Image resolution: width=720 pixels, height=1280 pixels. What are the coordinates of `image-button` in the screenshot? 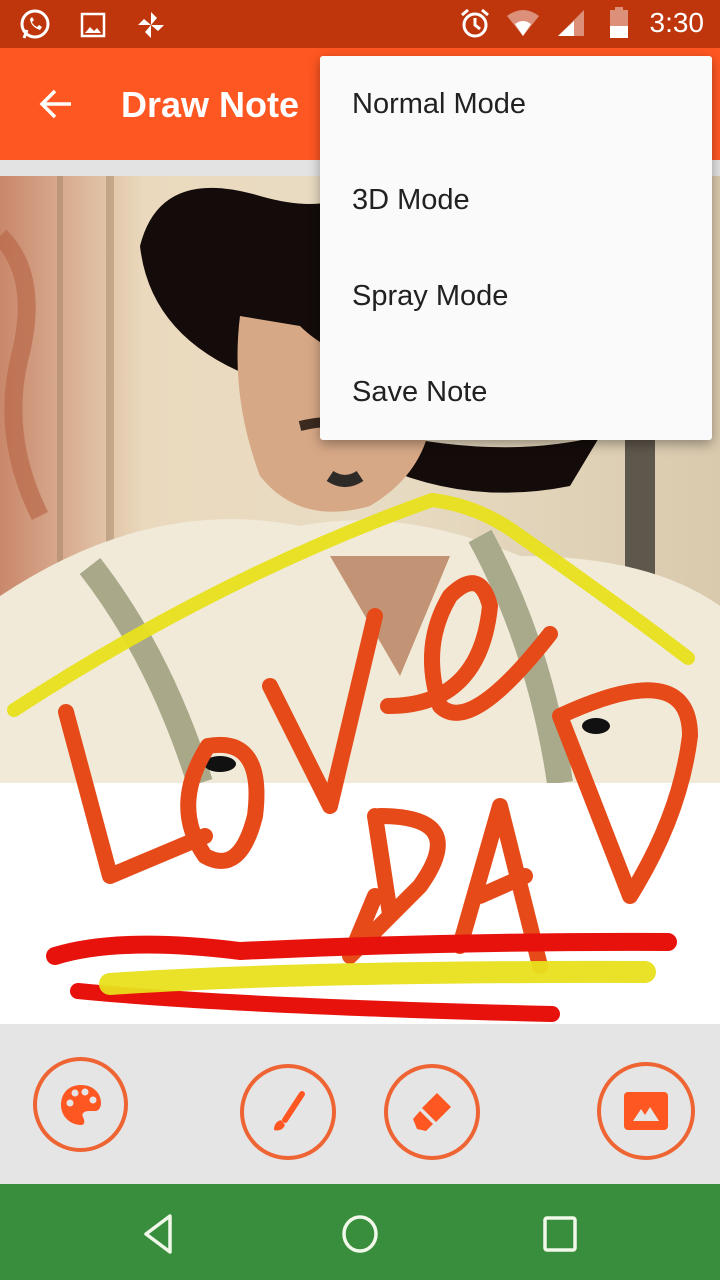 It's located at (646, 1111).